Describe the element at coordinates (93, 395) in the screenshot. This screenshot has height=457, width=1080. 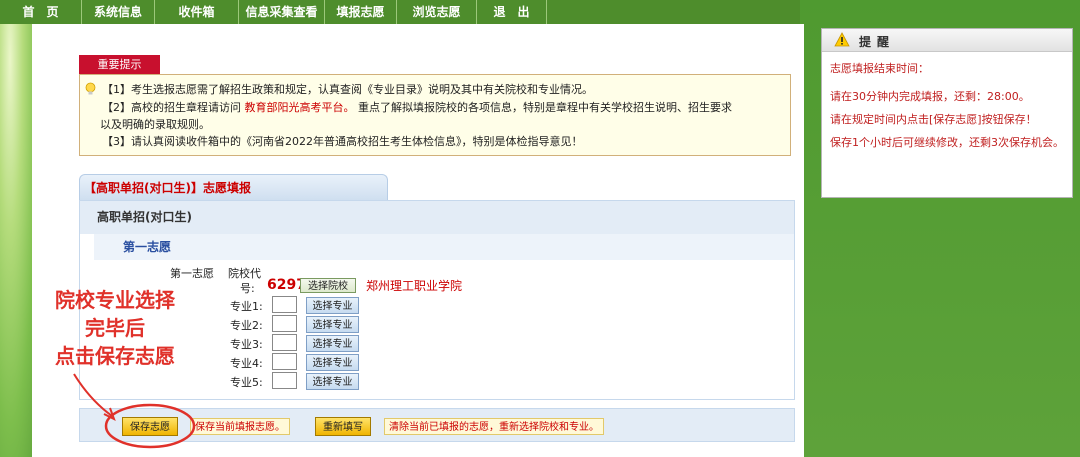
I see `annotation-arrow` at that location.